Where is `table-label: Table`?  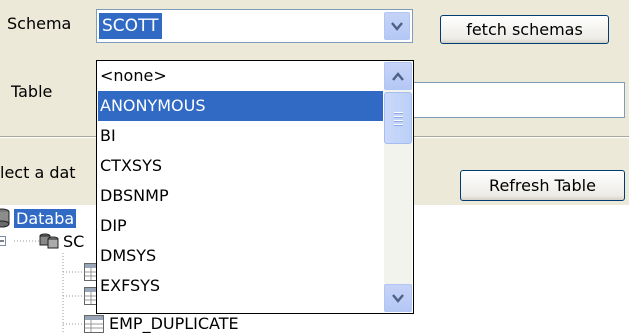 table-label: Table is located at coordinates (32, 91).